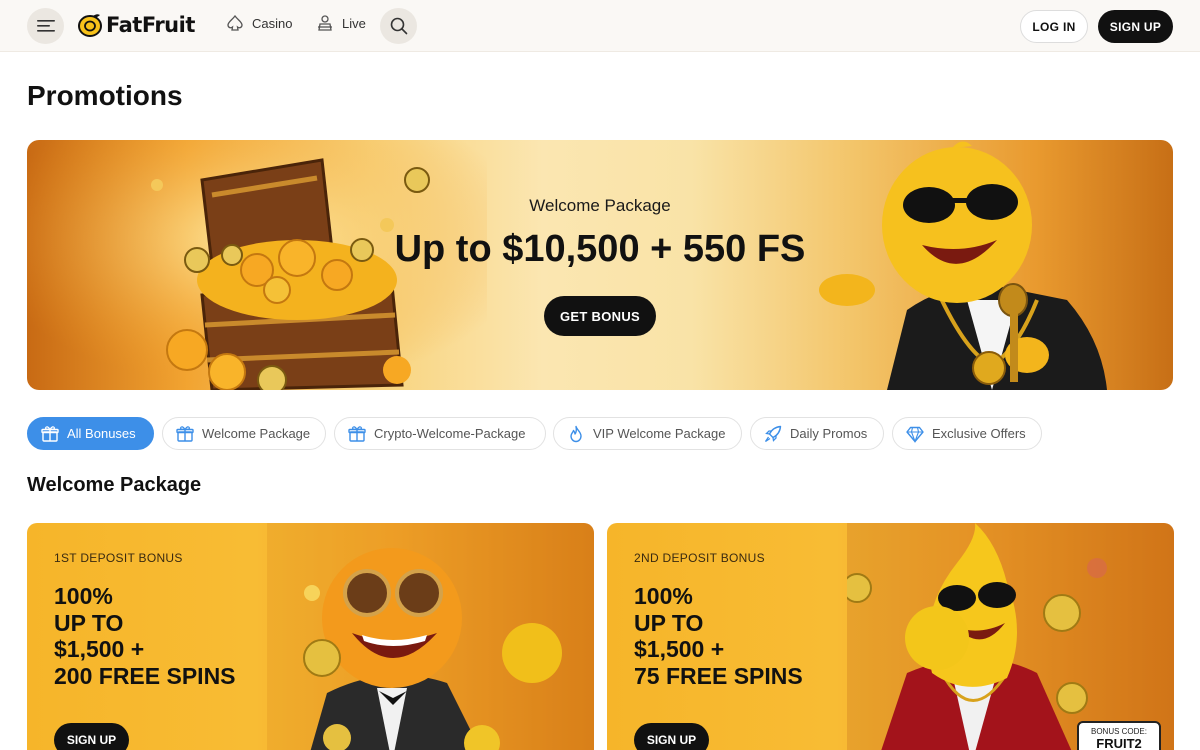 The width and height of the screenshot is (1200, 750). I want to click on orange-mascot-illustration, so click(430, 636).